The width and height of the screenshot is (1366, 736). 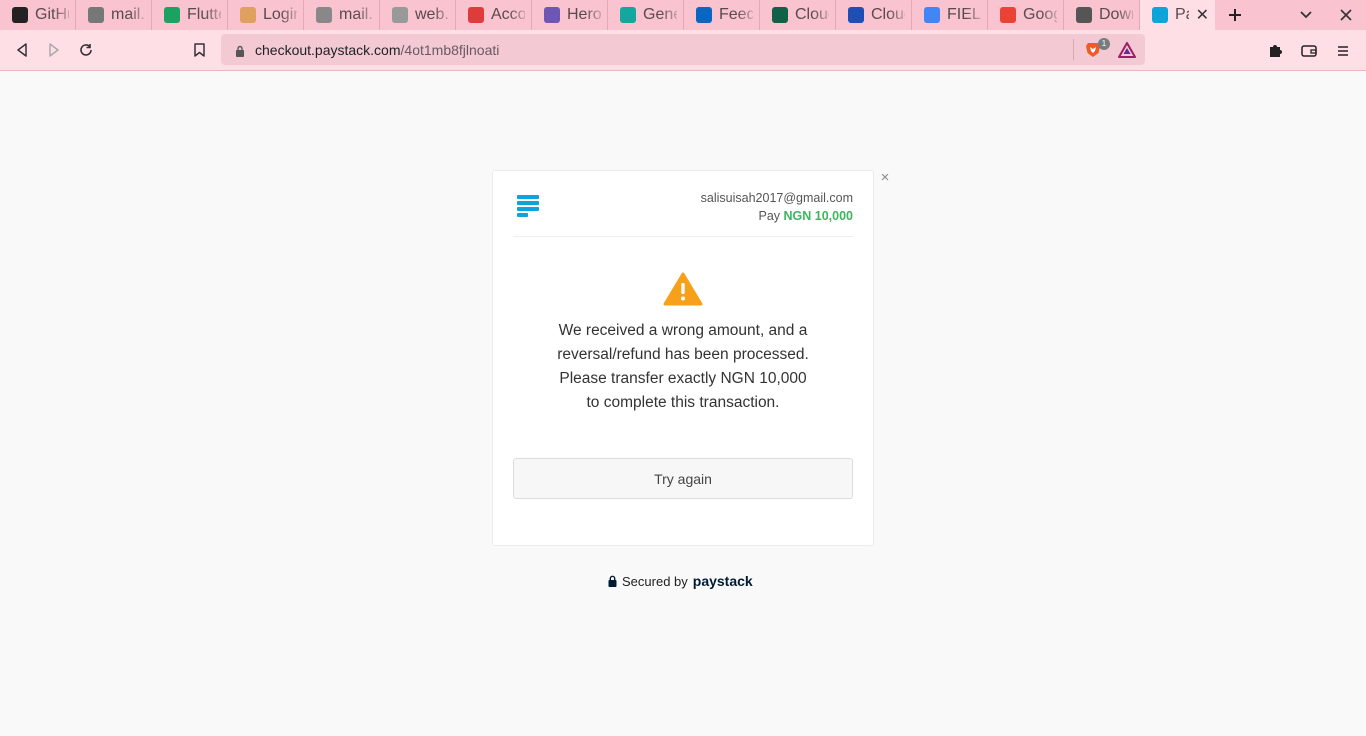 I want to click on url-text: checkout.paystack.com/4ot1mb8fjlnoati, so click(x=377, y=50).